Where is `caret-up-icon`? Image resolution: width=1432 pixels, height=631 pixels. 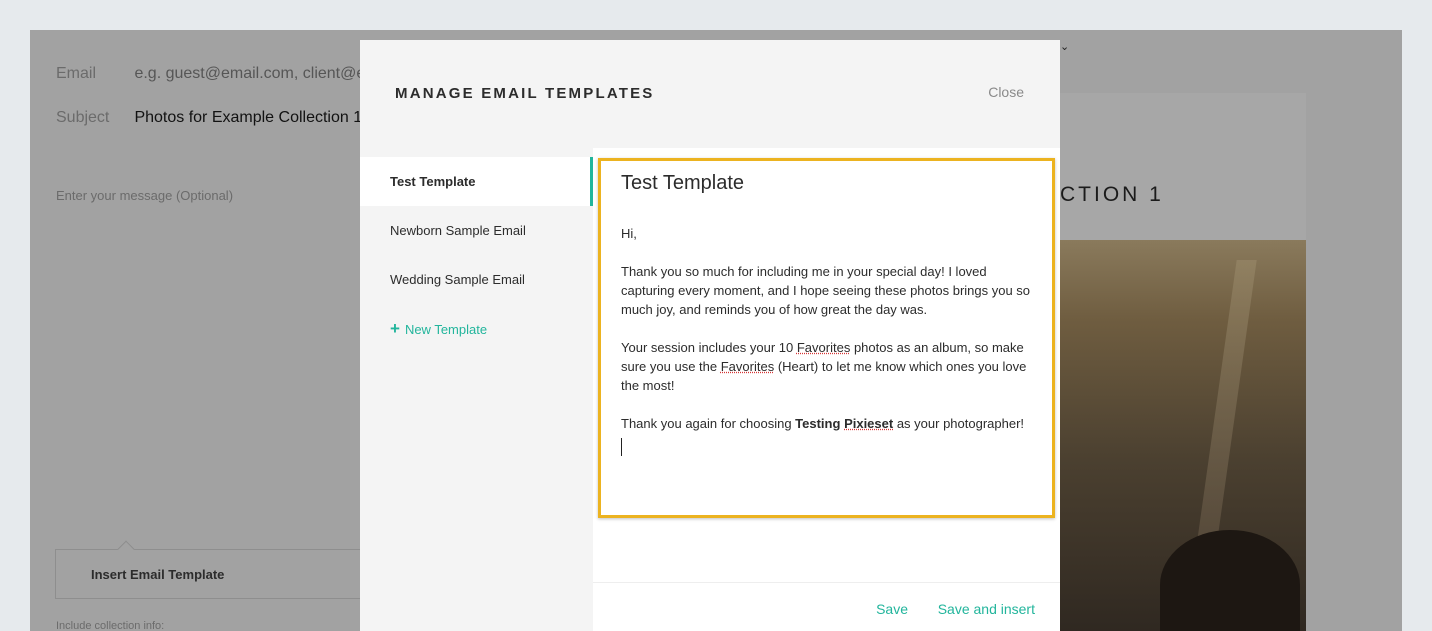
caret-up-icon is located at coordinates (126, 549).